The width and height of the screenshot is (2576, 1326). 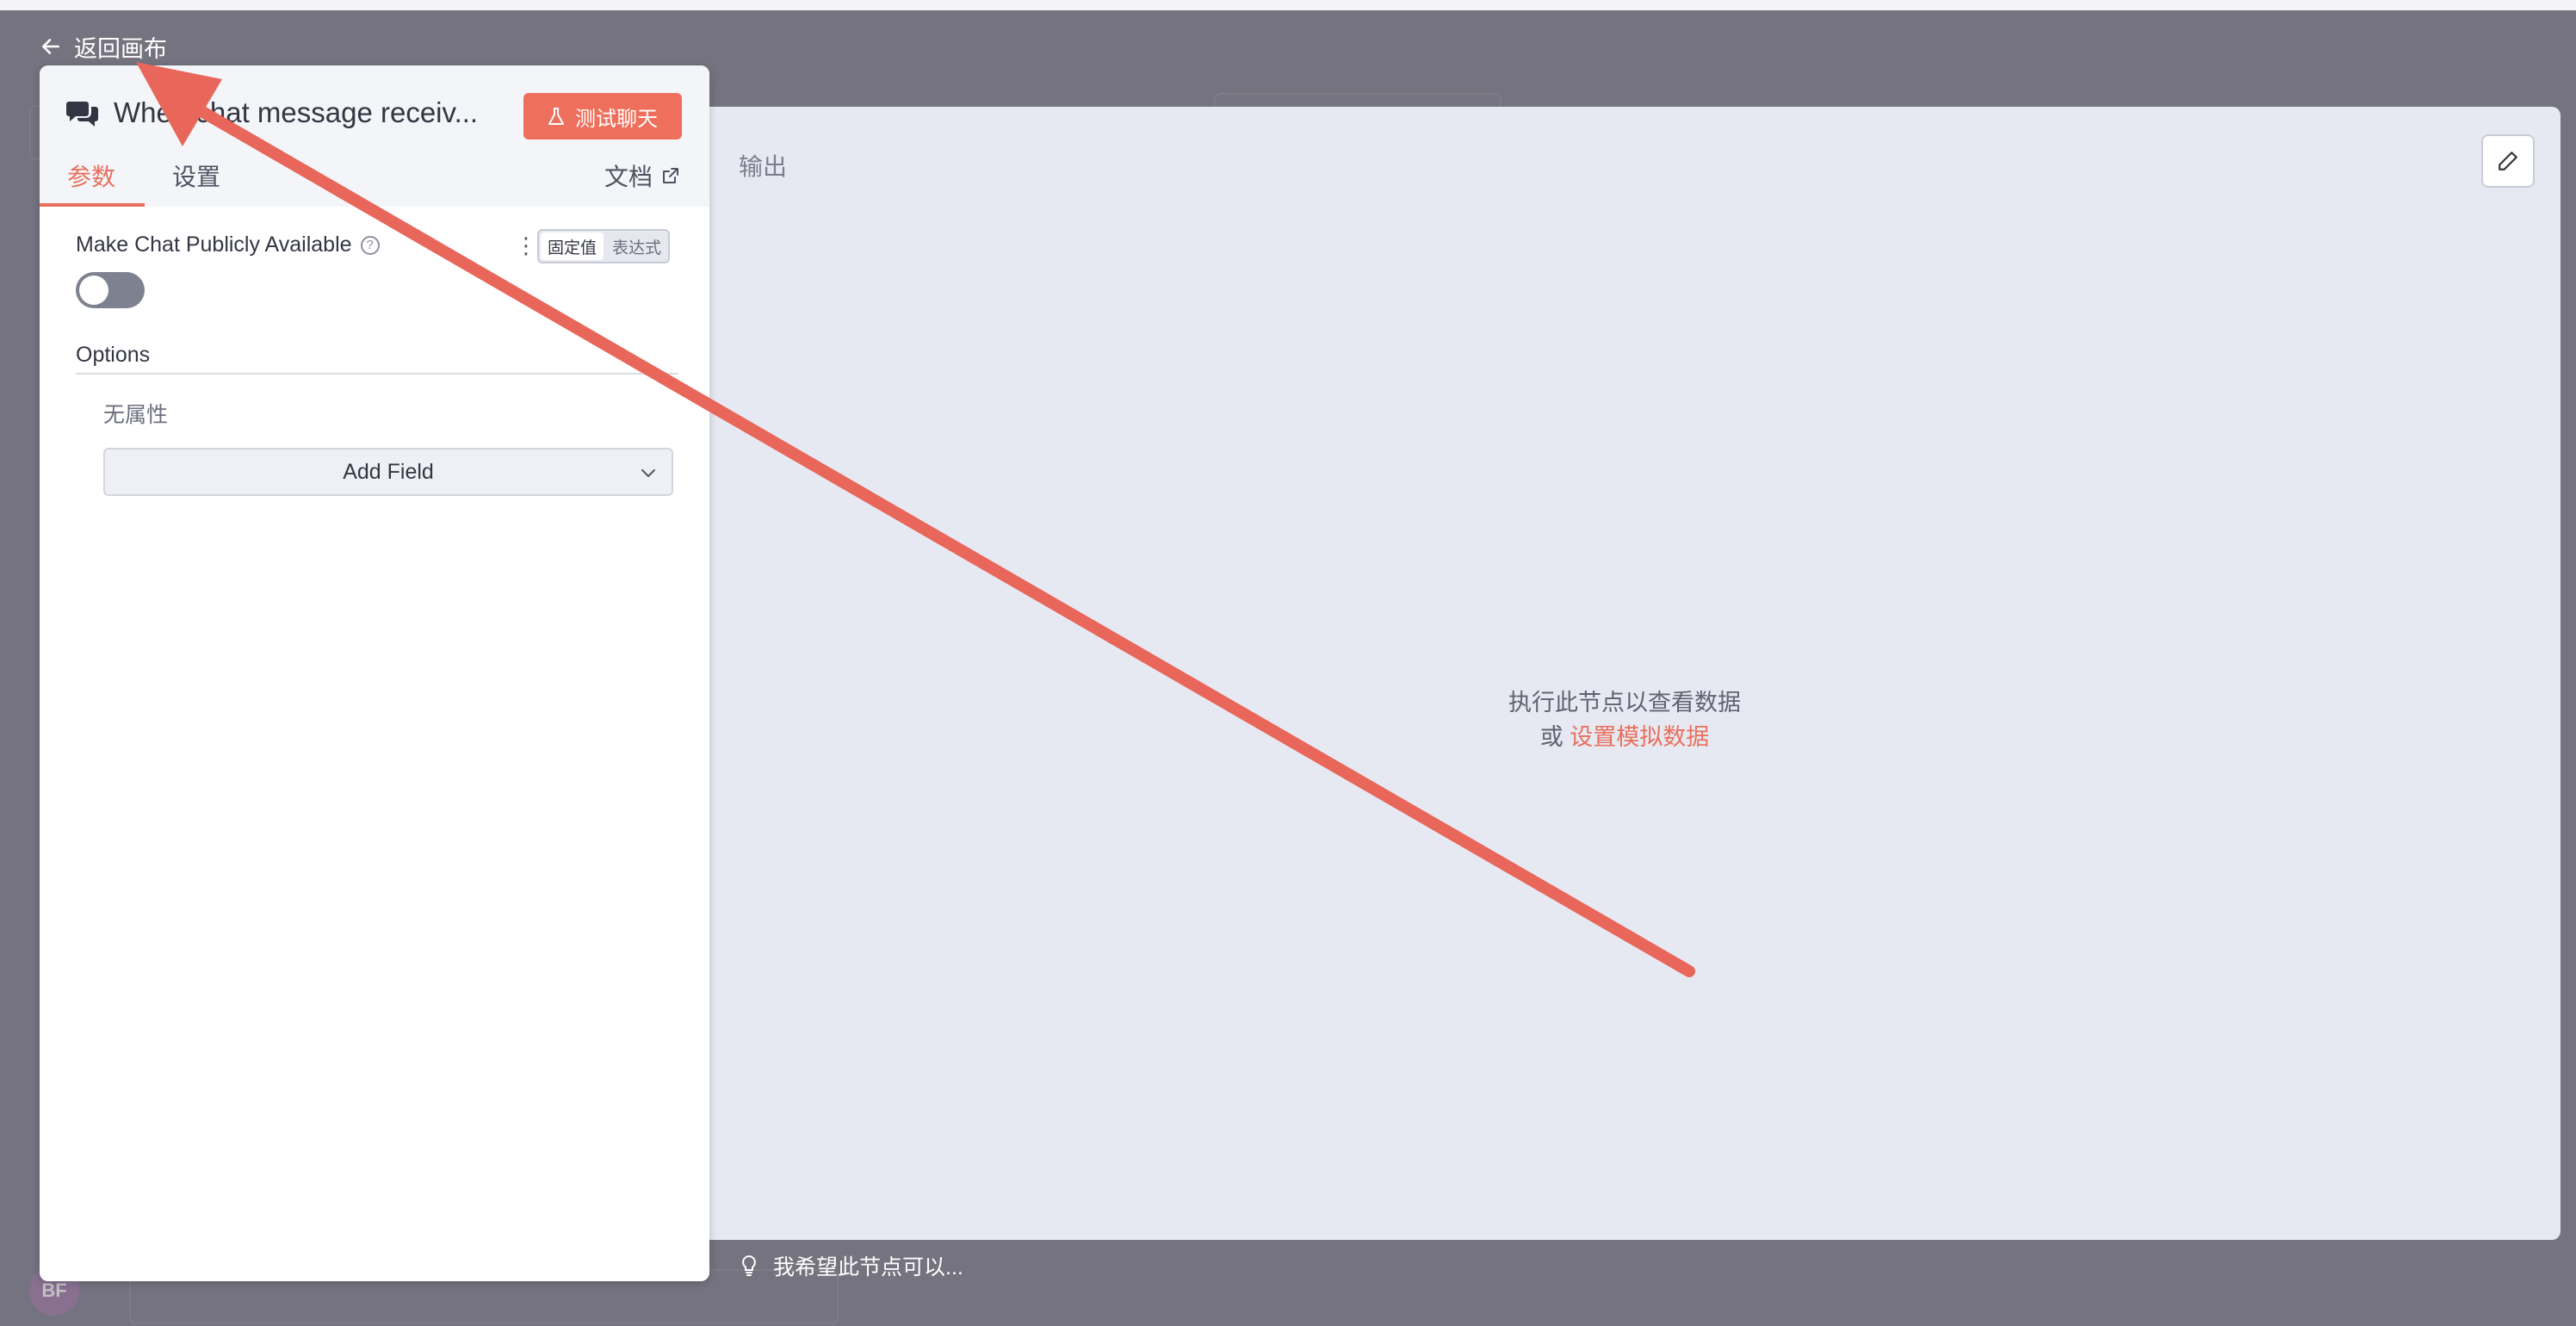 I want to click on tab-settings: 设置, so click(x=196, y=176).